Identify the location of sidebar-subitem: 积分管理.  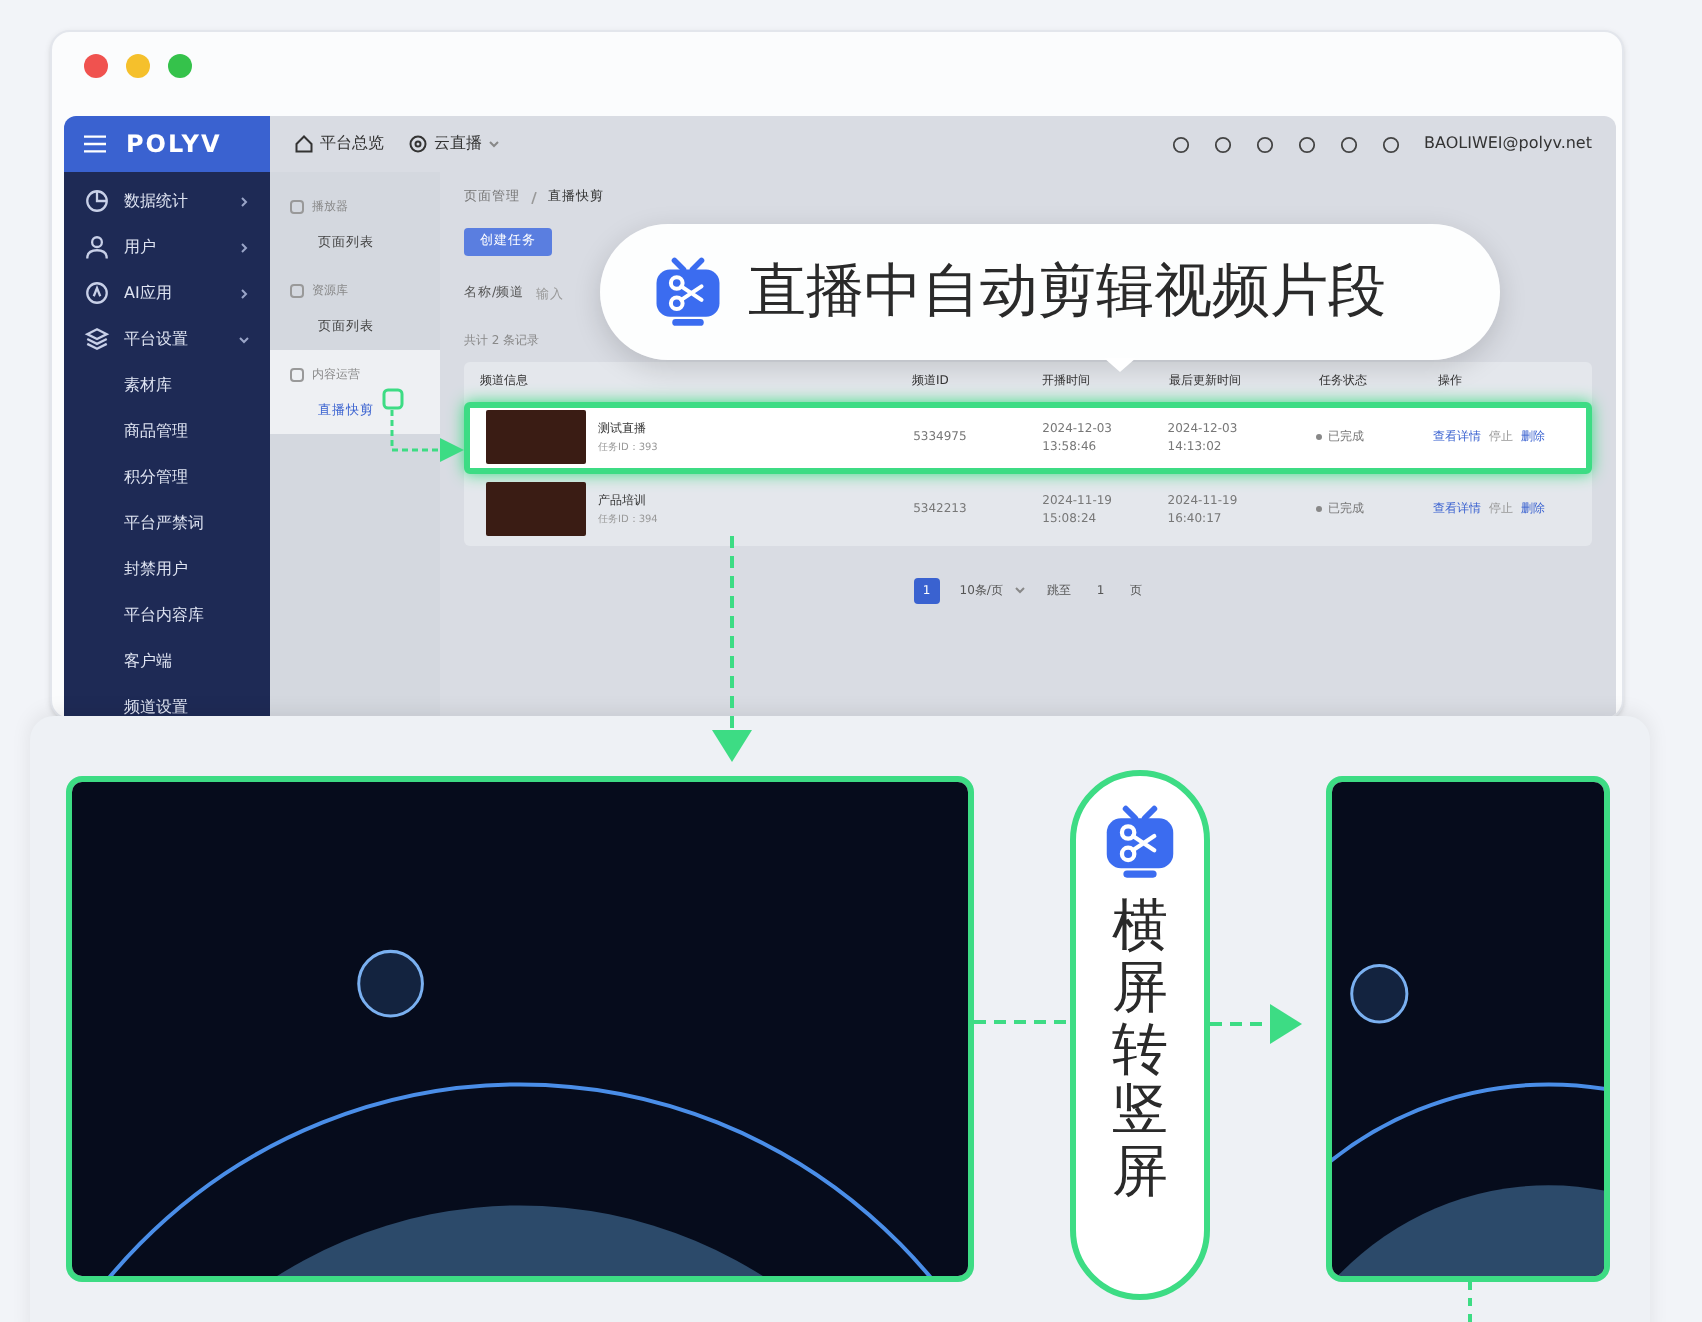
(167, 477).